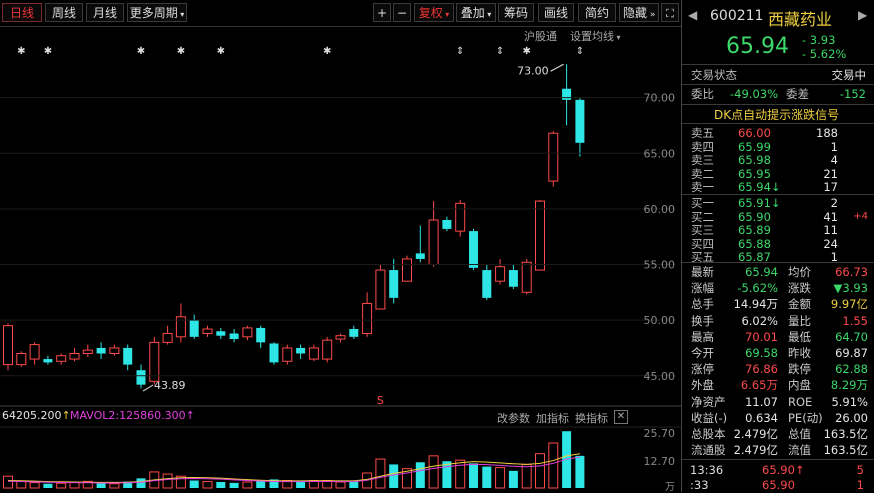 The image size is (874, 493). I want to click on stat-label: ROE, so click(800, 401).